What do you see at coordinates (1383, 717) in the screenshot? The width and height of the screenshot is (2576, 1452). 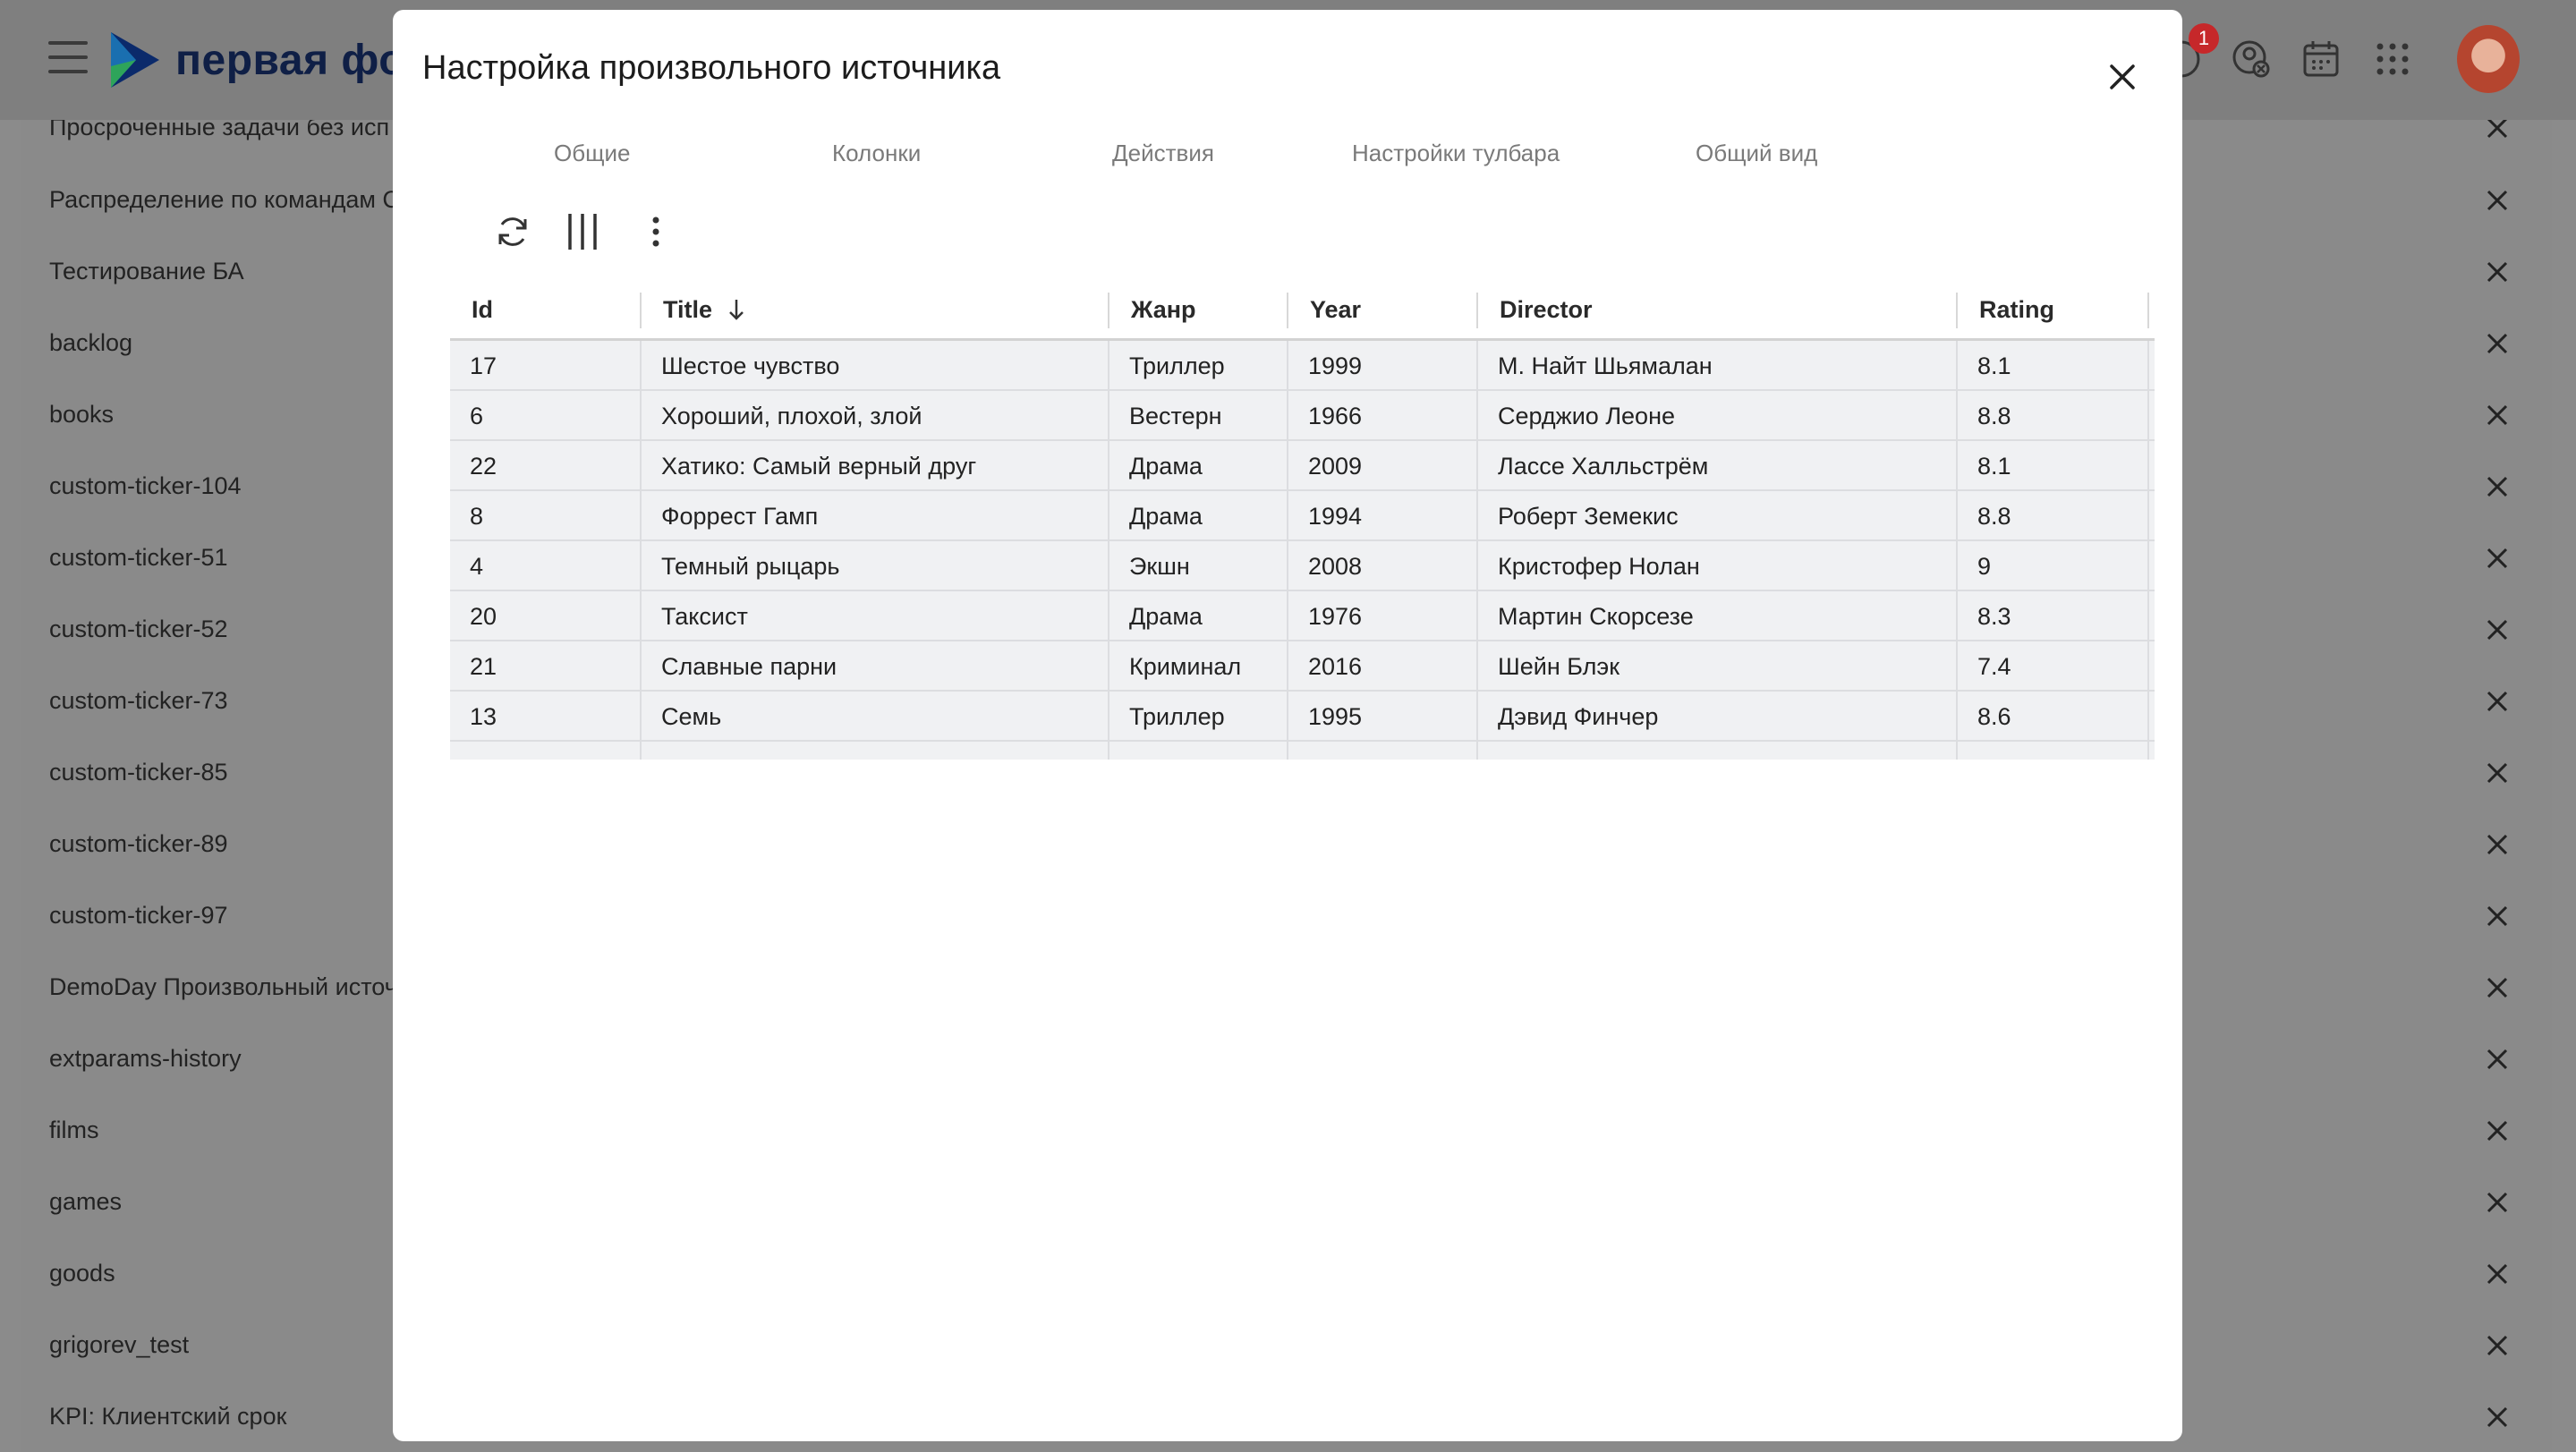 I see `cell-year: 1995` at bounding box center [1383, 717].